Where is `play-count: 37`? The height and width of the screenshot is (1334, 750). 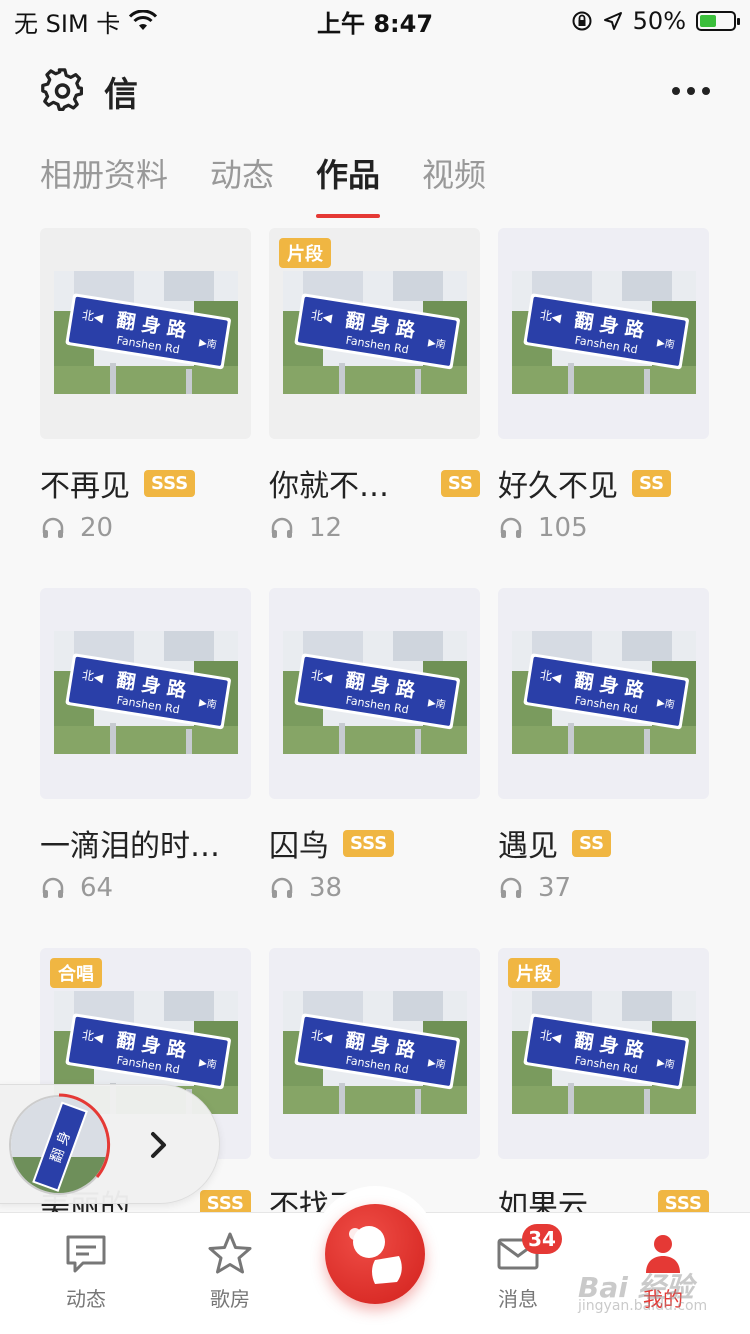
play-count: 37 is located at coordinates (603, 888).